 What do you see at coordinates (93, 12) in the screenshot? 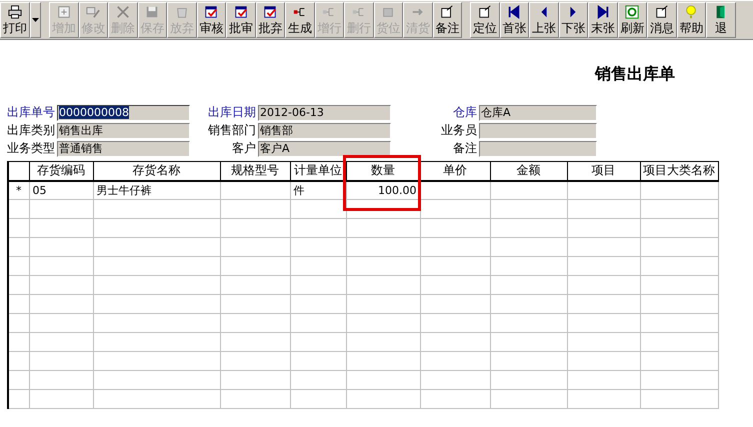
I see `pencil-icon` at bounding box center [93, 12].